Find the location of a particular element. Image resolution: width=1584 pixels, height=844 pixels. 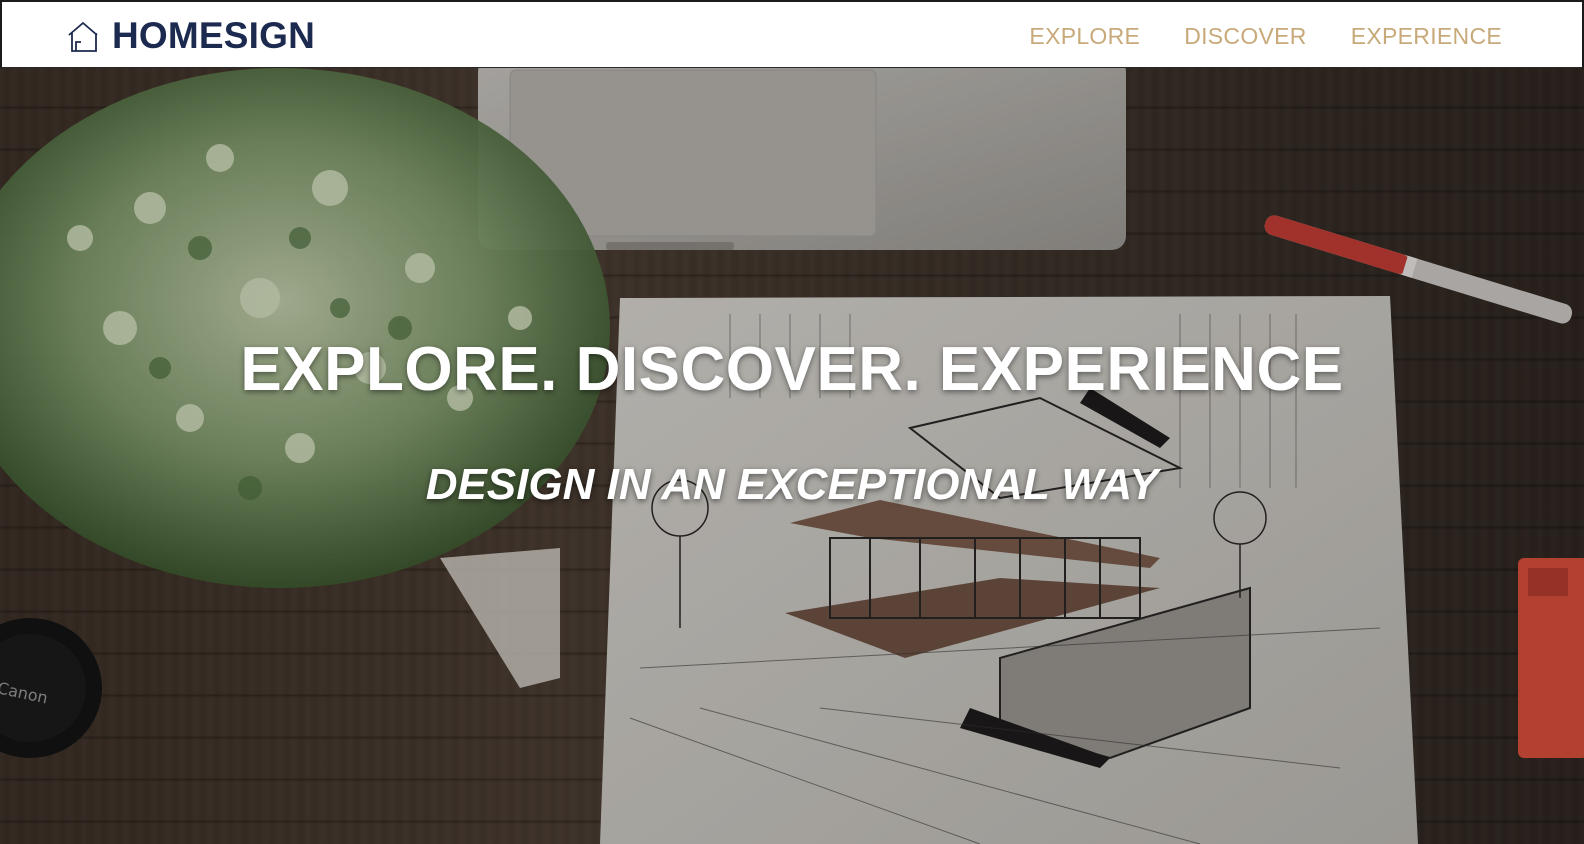

site-header: HOMESIGN EXPLORE DISCOVER EXPERIENCE is located at coordinates (792, 34).